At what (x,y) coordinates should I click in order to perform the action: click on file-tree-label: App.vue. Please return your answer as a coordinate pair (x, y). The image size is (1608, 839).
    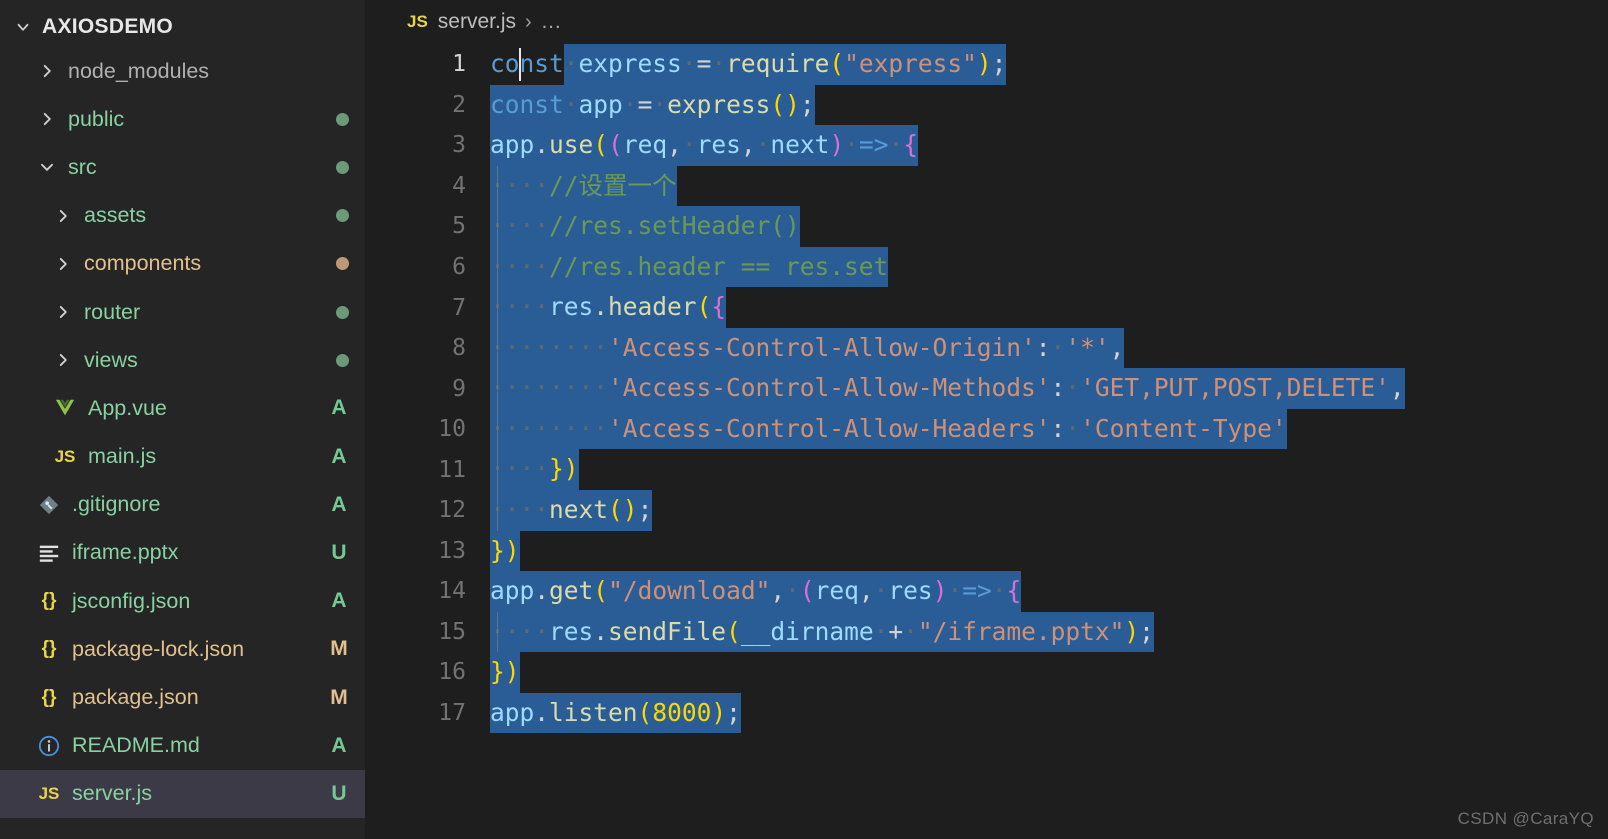
    Looking at the image, I should click on (127, 407).